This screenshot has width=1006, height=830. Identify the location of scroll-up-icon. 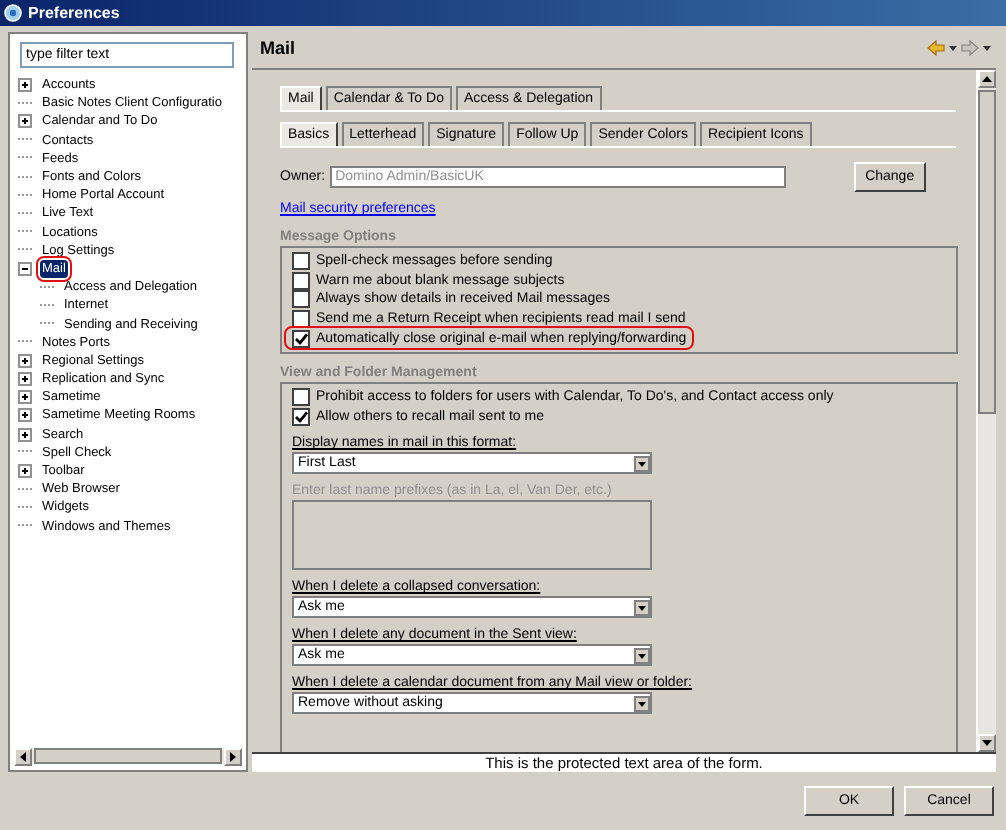
(987, 79).